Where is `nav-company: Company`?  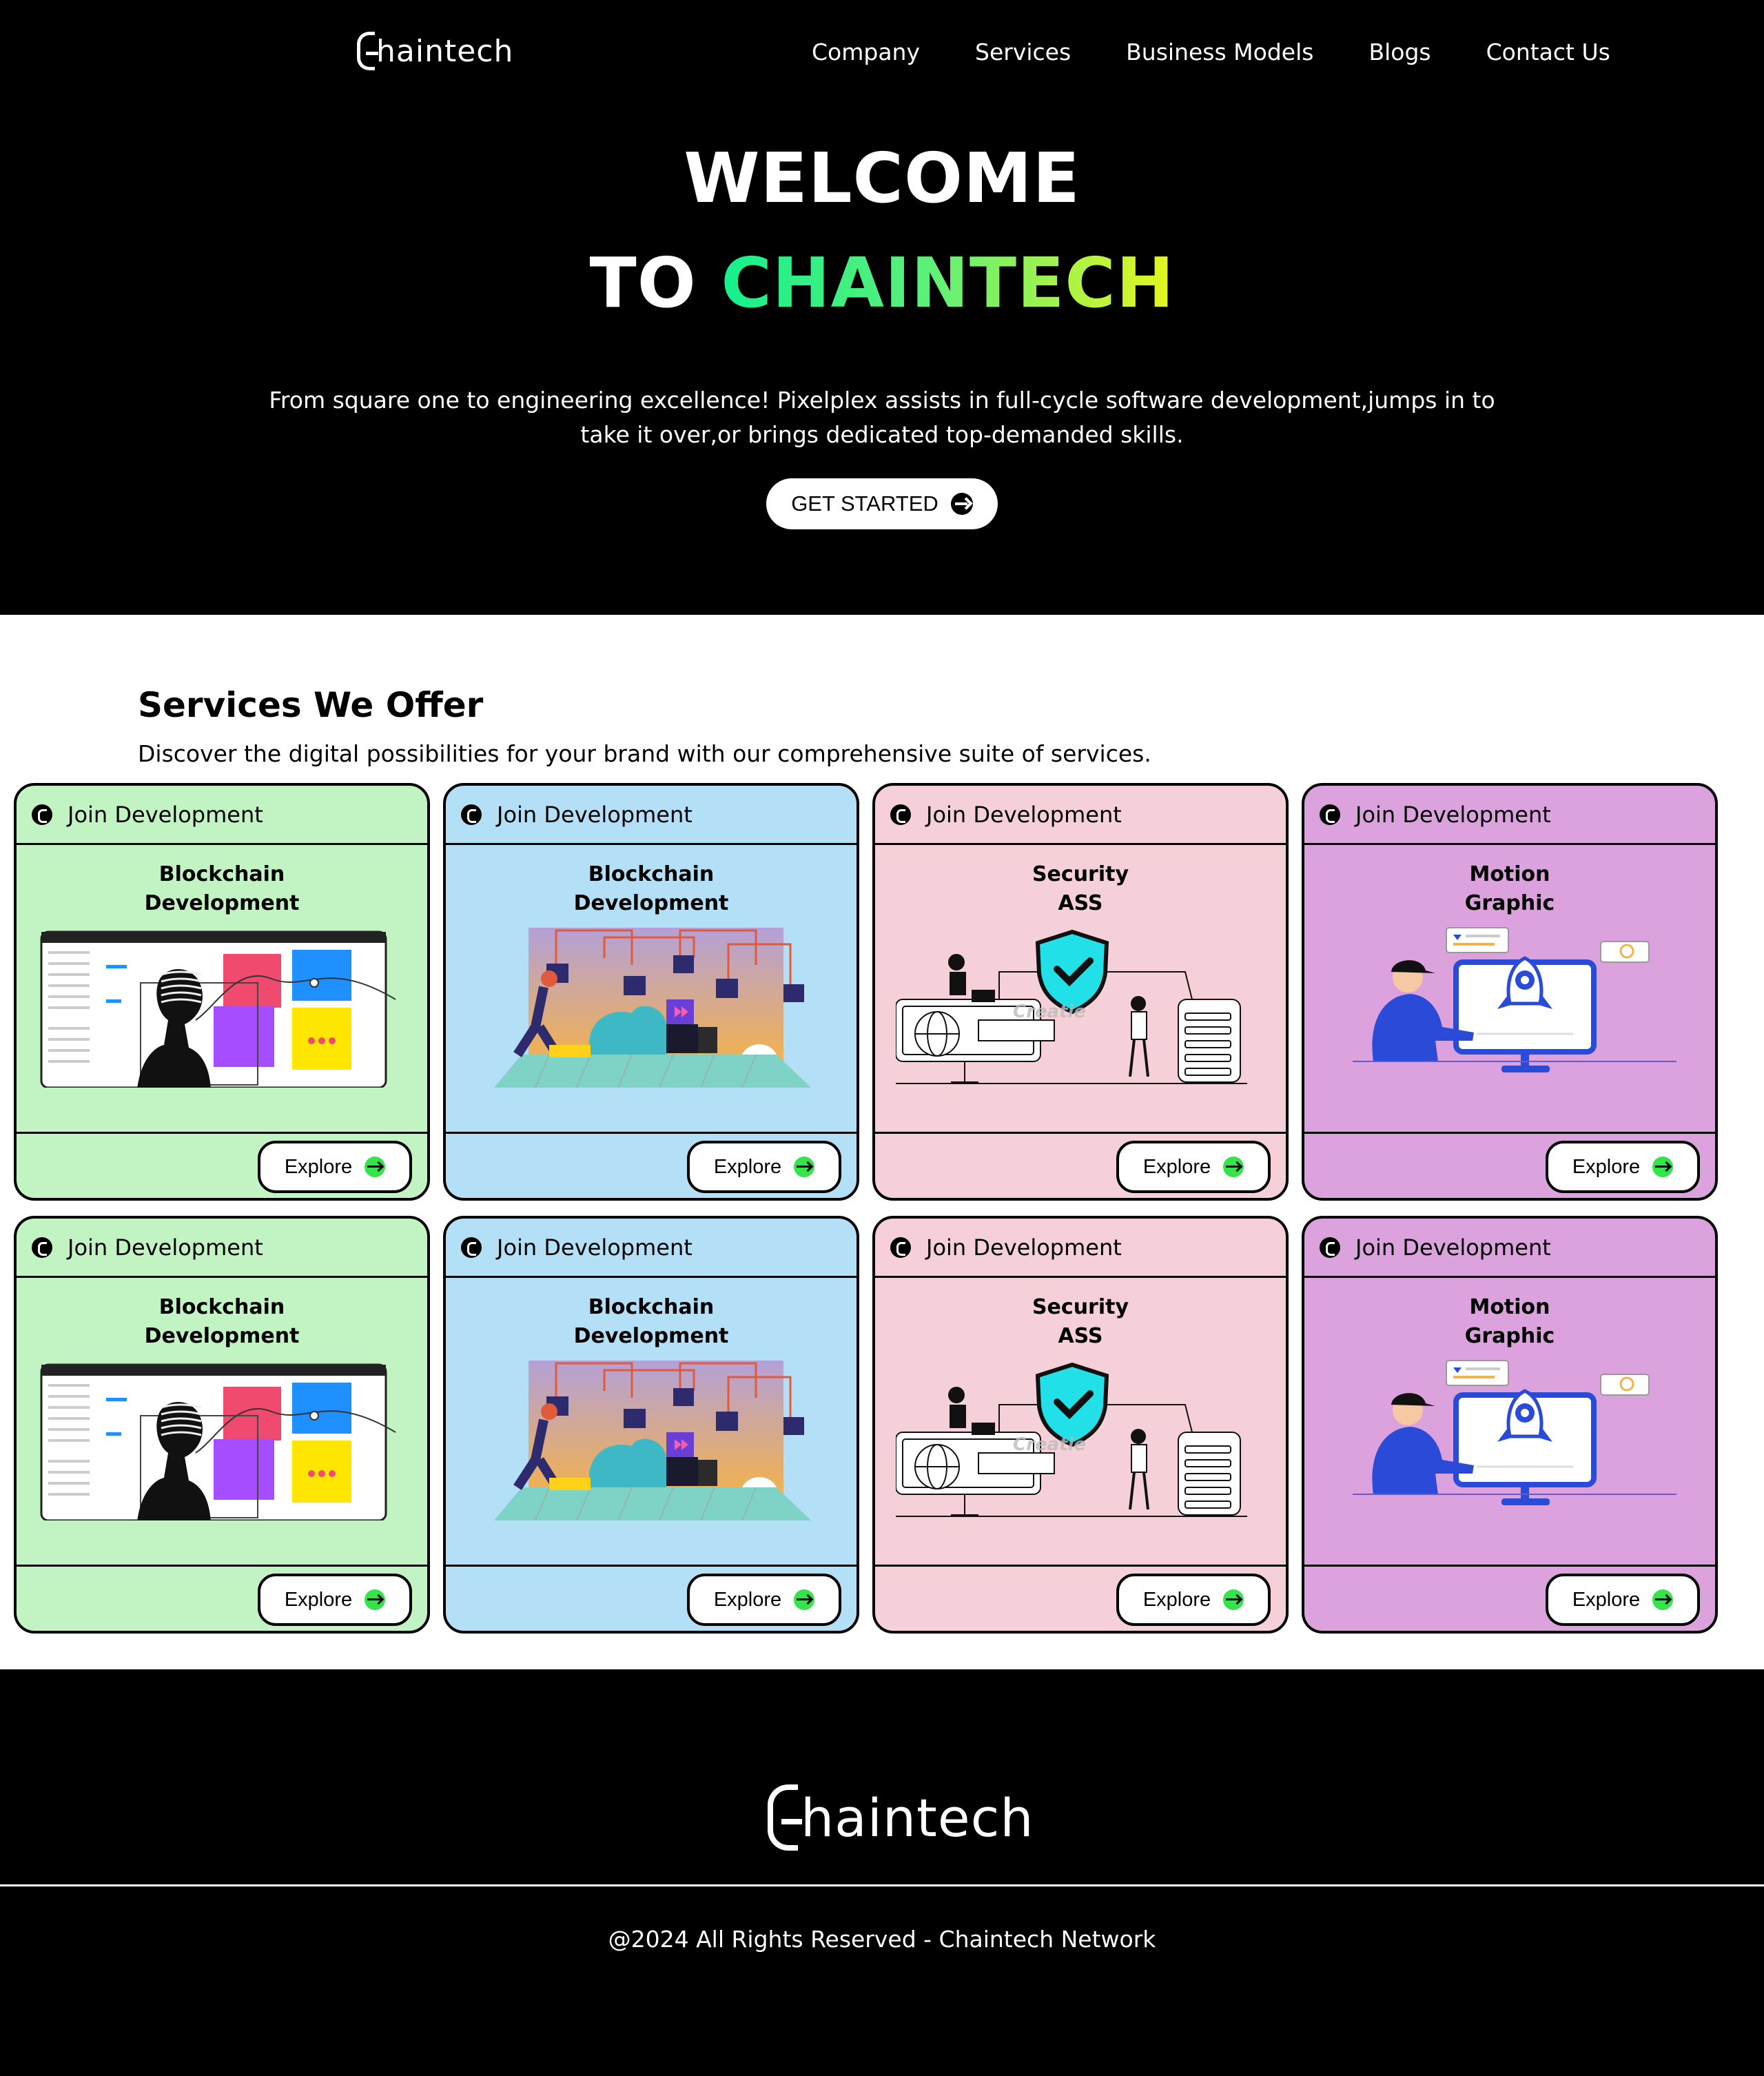
nav-company: Company is located at coordinates (866, 52).